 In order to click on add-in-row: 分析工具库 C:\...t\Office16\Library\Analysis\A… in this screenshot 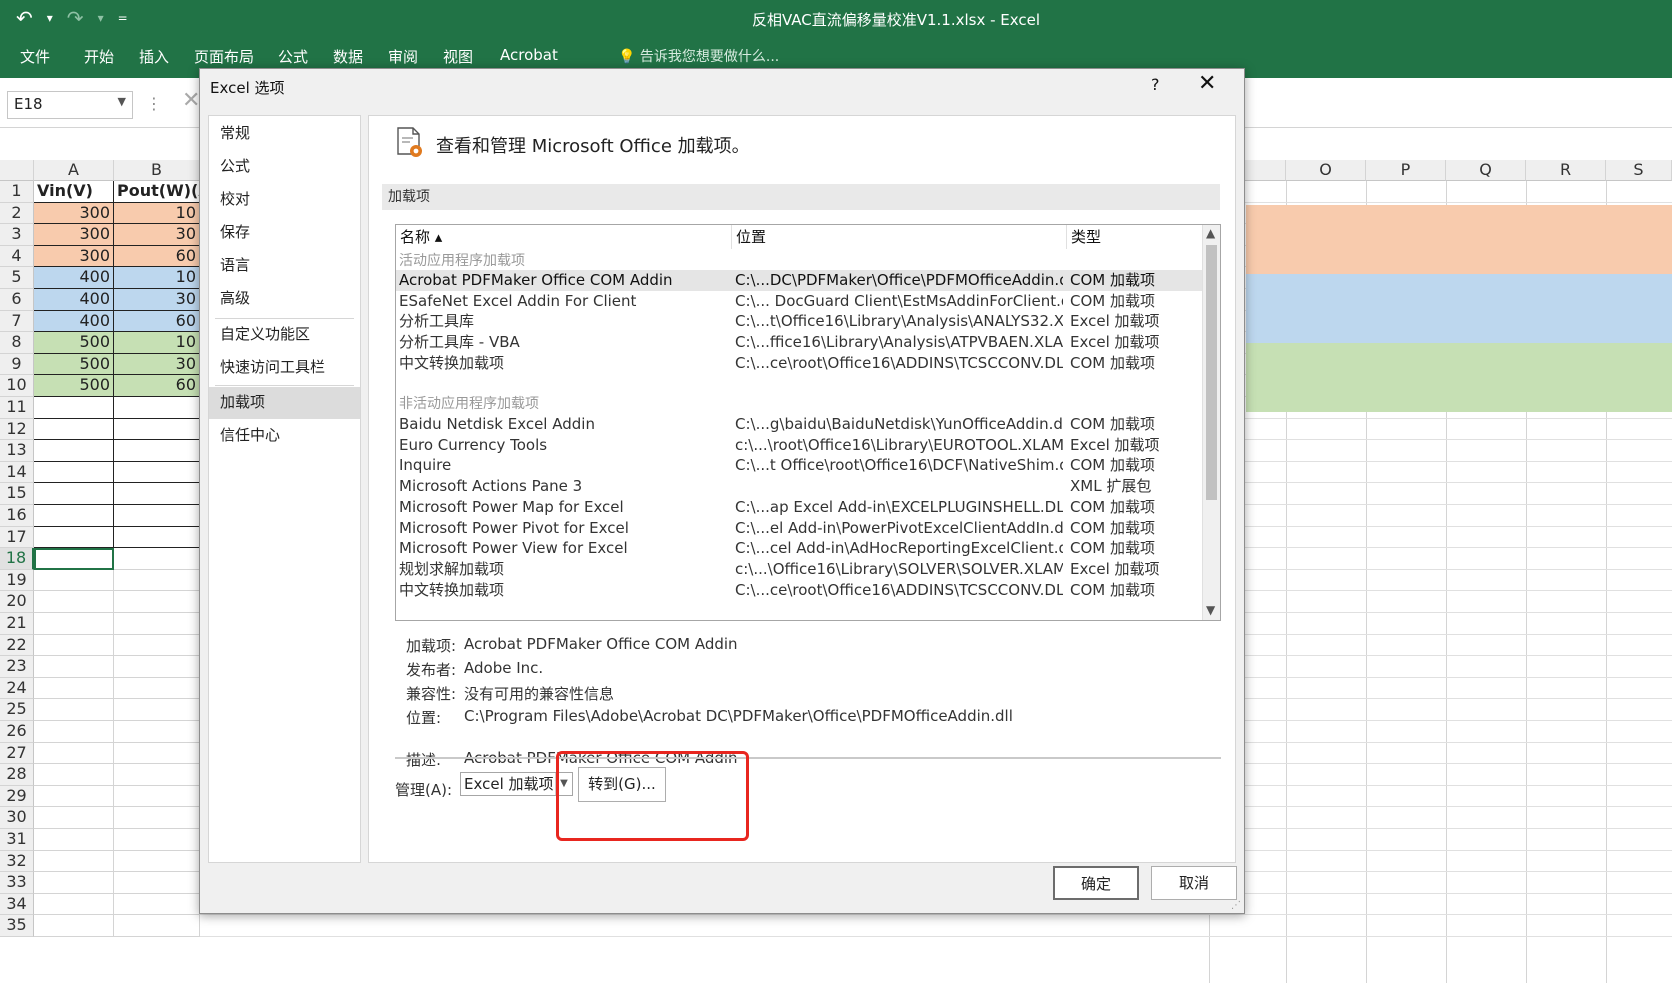, I will do `click(800, 321)`.